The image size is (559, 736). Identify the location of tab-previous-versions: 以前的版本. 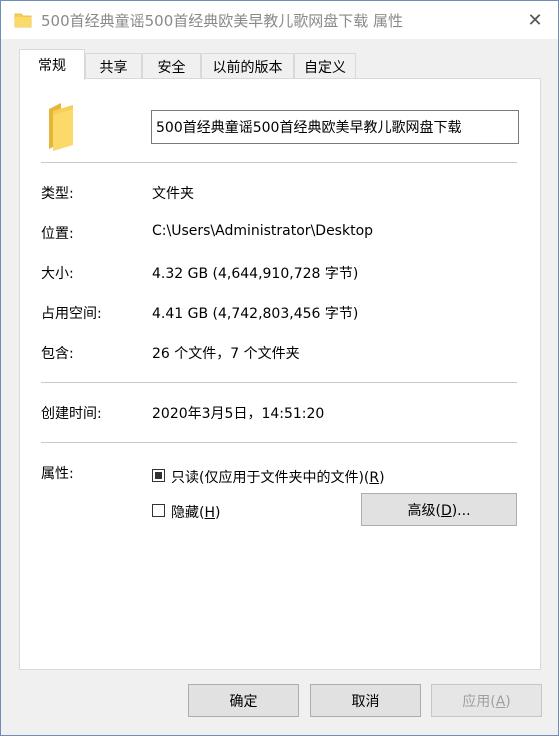
(247, 66).